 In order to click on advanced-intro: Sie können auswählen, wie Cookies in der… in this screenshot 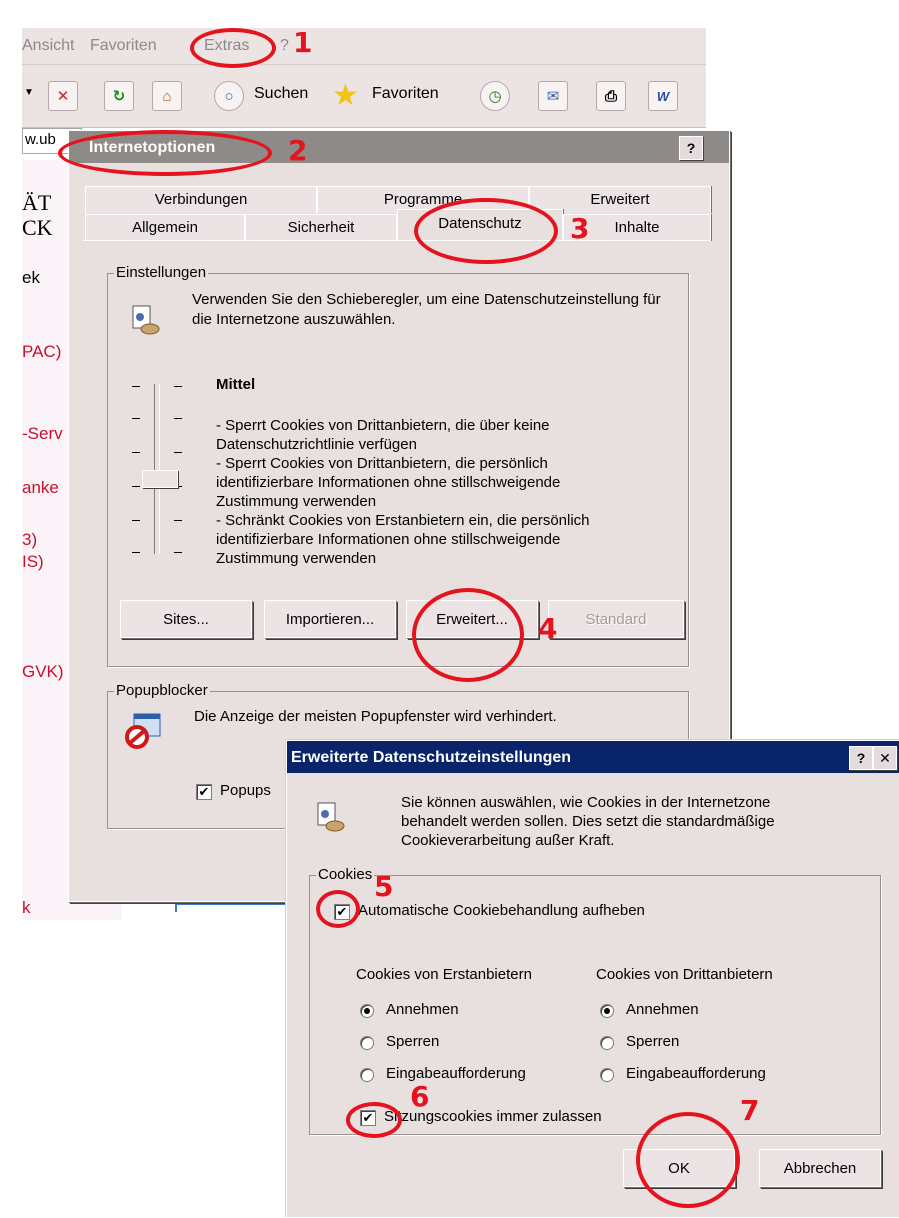, I will do `click(636, 821)`.